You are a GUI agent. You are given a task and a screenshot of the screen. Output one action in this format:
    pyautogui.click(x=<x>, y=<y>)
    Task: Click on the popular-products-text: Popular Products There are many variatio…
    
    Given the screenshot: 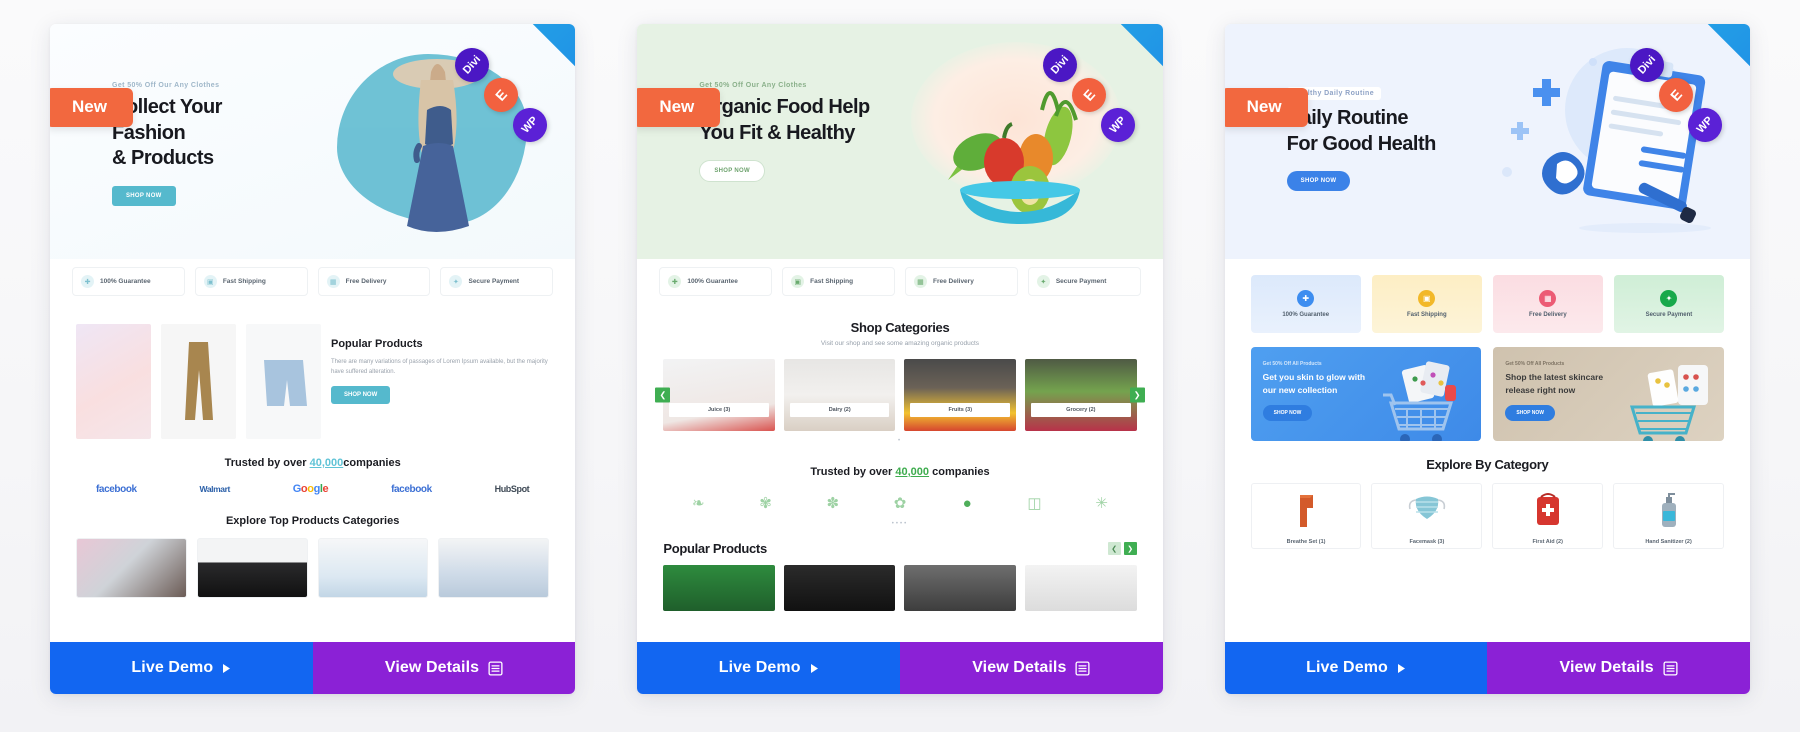 What is the action you would take?
    pyautogui.click(x=440, y=364)
    